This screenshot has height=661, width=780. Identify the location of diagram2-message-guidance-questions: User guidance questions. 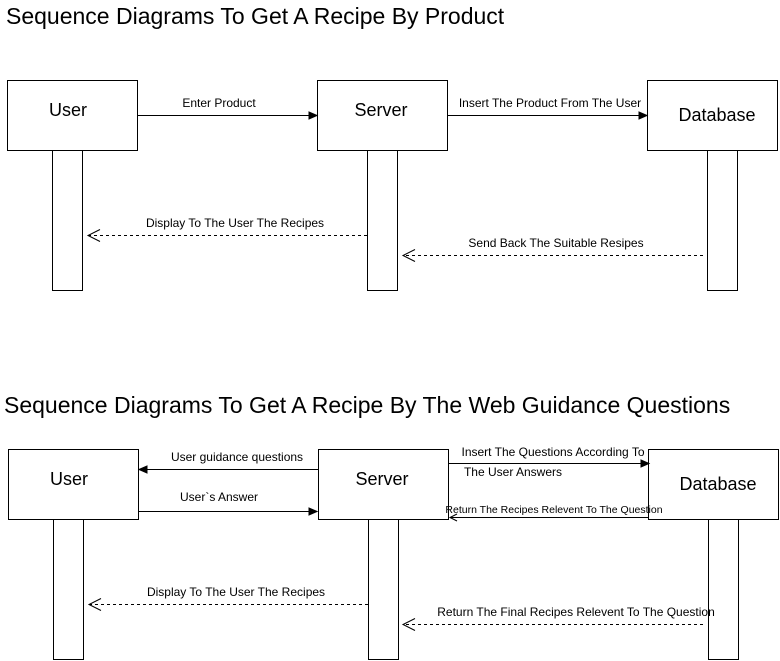
(228, 462).